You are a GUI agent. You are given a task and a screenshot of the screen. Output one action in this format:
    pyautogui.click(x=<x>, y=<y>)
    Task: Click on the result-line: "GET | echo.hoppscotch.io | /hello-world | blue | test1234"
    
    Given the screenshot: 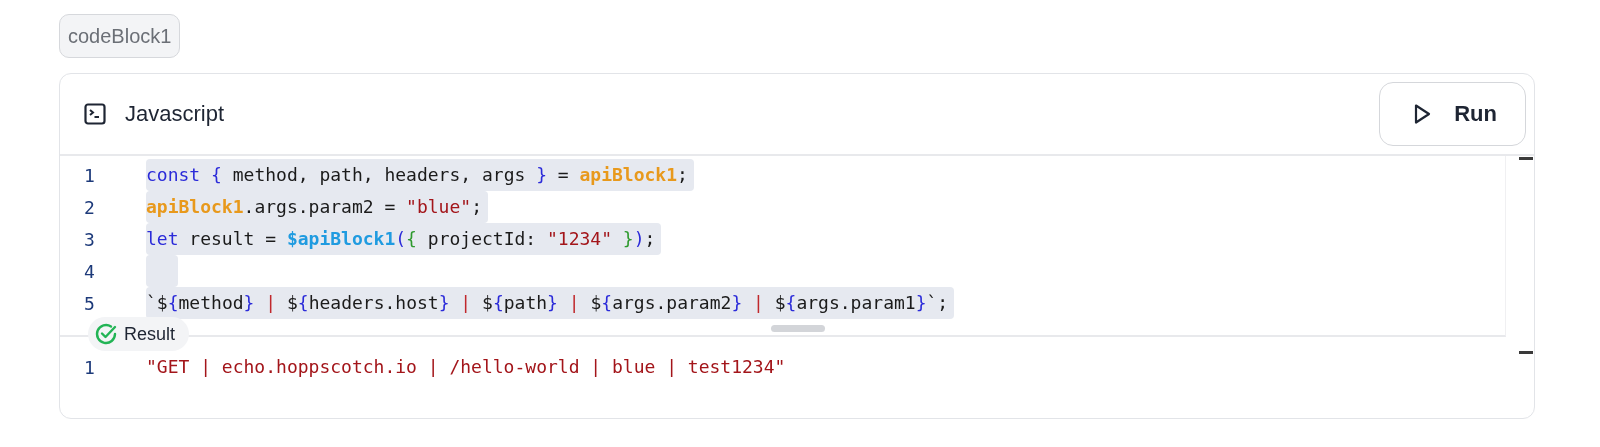 What is the action you would take?
    pyautogui.click(x=466, y=367)
    